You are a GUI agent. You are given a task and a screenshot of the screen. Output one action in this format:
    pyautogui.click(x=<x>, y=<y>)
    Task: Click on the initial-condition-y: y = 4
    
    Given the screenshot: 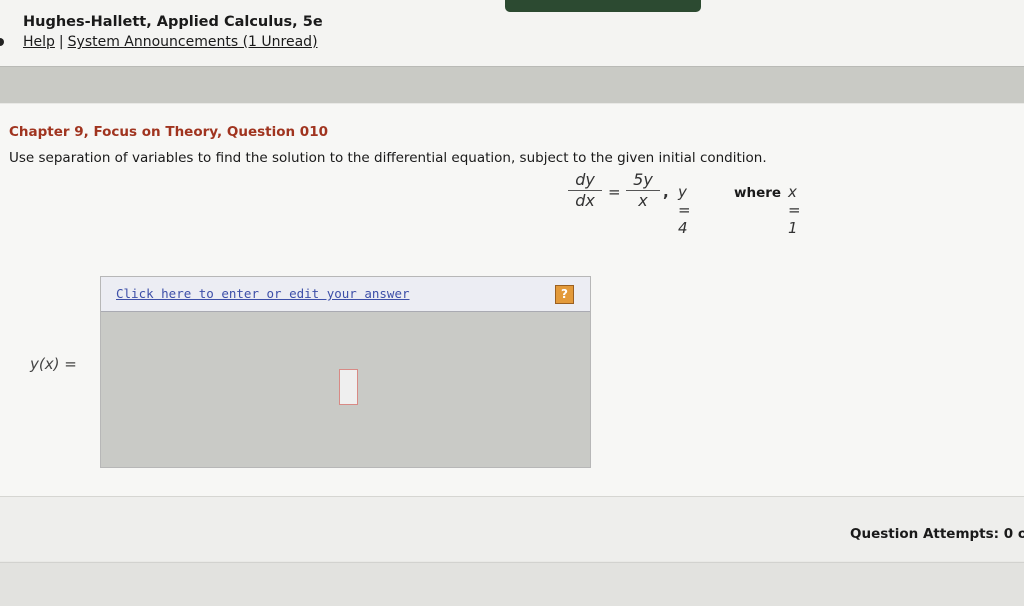 What is the action you would take?
    pyautogui.click(x=684, y=210)
    